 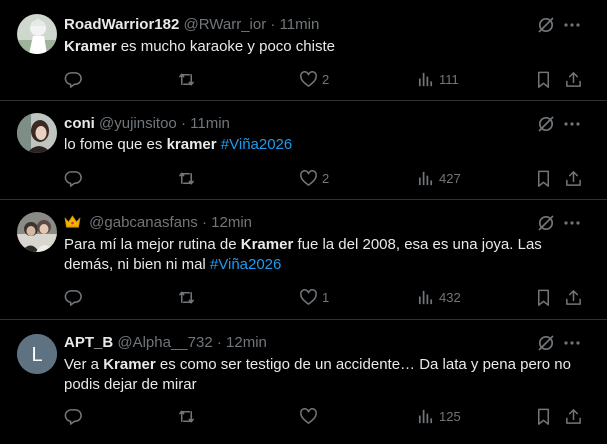 I want to click on tweet-header: coni @yujinsitoo · 11min, so click(x=147, y=124).